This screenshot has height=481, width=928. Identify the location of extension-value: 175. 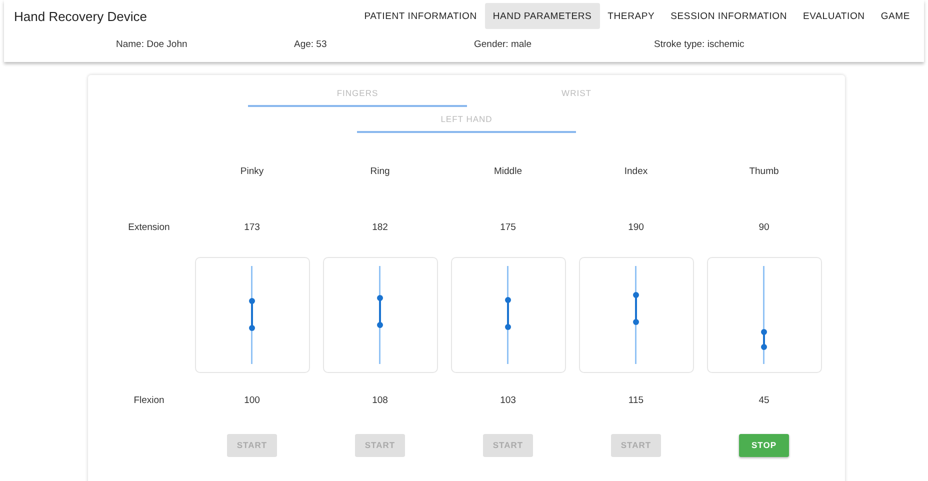
(508, 227).